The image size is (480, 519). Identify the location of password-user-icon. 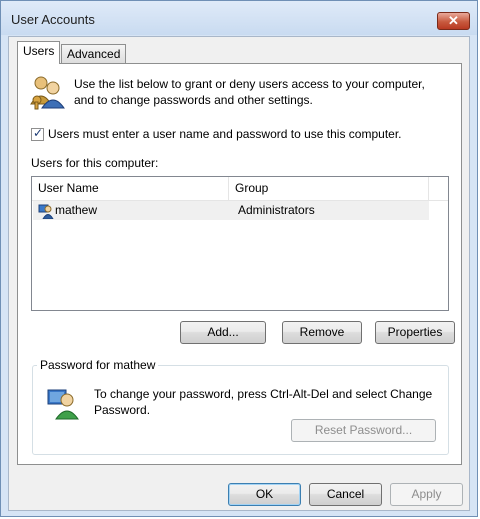
(63, 404).